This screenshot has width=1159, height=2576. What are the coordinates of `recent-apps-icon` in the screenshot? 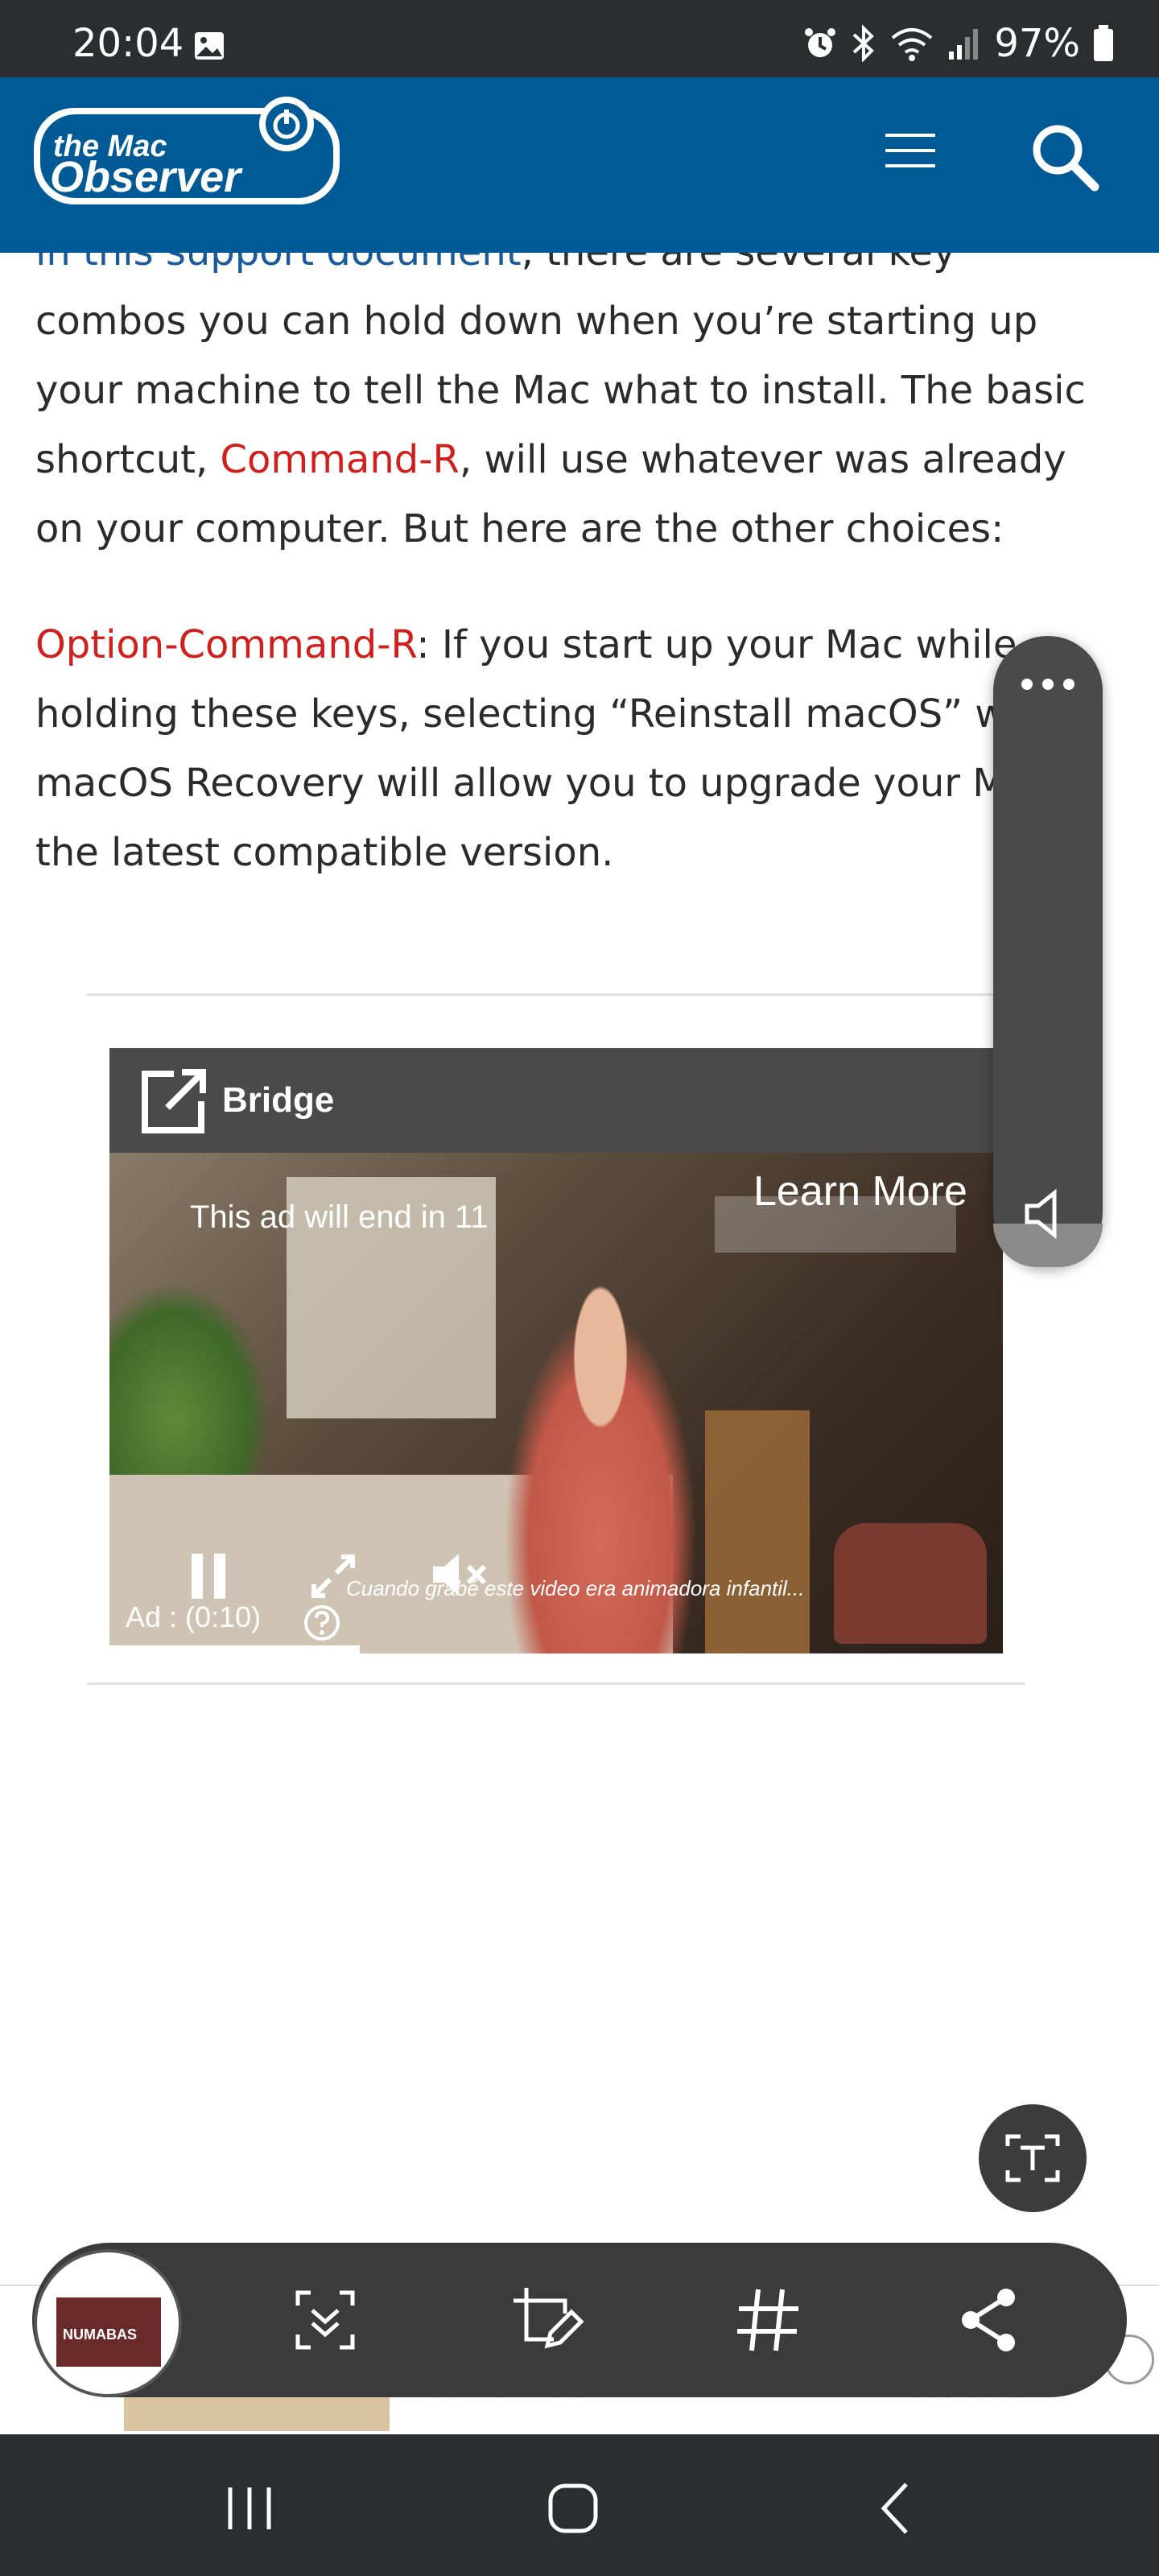 It's located at (249, 2508).